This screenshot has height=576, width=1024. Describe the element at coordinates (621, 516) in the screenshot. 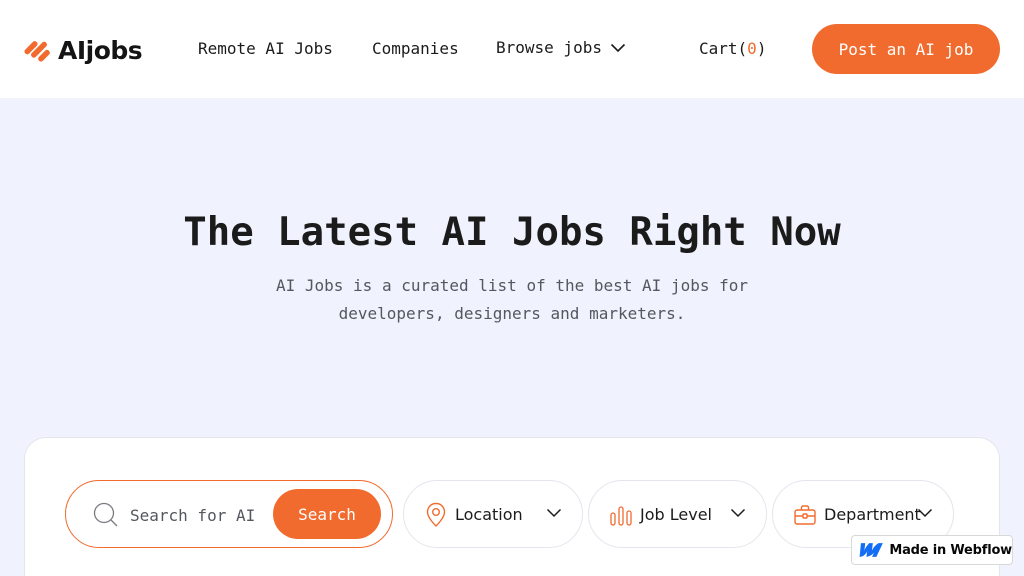

I see `bar-chart-icon` at that location.